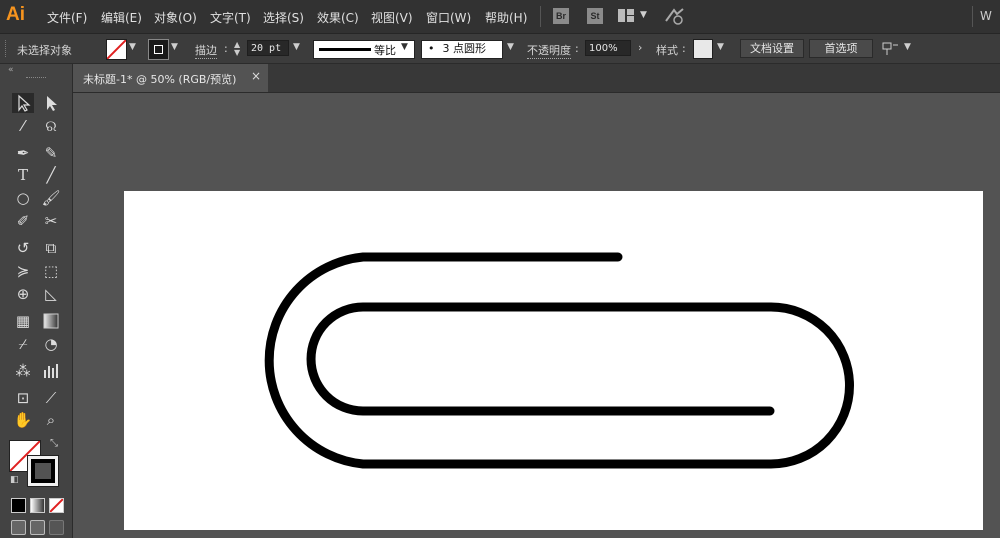 The width and height of the screenshot is (1000, 538). Describe the element at coordinates (230, 17) in the screenshot. I see `menu-type: 文字(T)` at that location.